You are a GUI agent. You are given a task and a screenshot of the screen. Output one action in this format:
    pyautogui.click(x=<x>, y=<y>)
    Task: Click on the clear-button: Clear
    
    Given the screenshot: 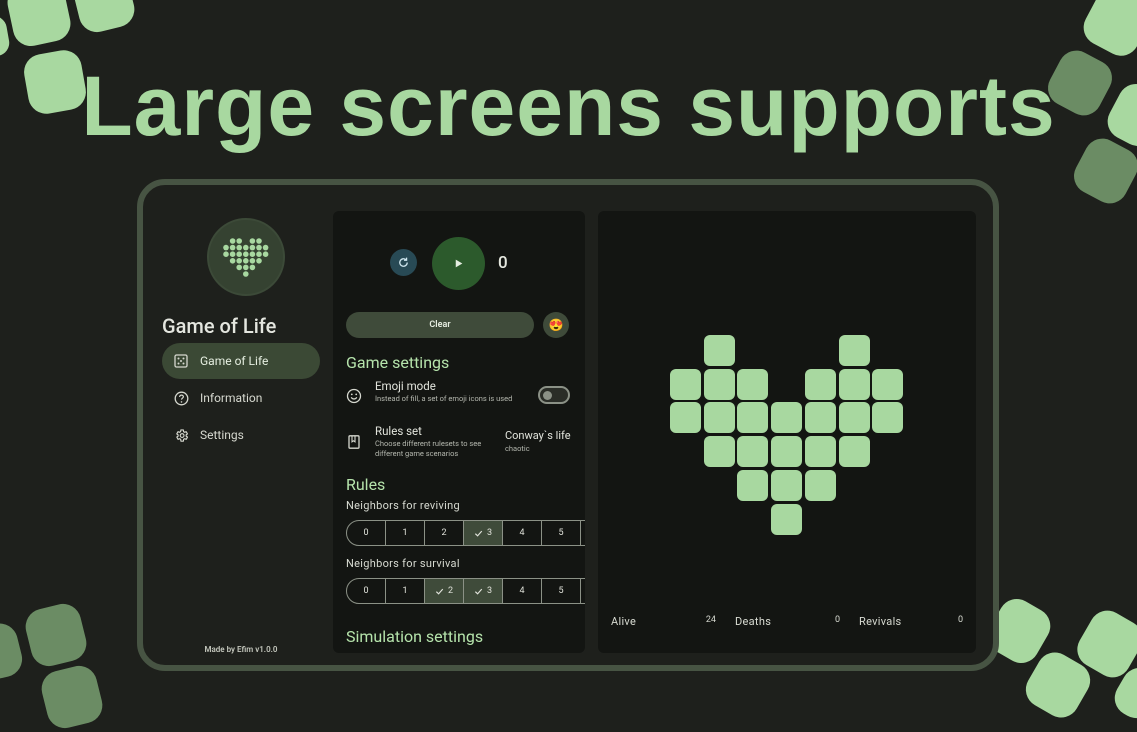 What is the action you would take?
    pyautogui.click(x=440, y=325)
    